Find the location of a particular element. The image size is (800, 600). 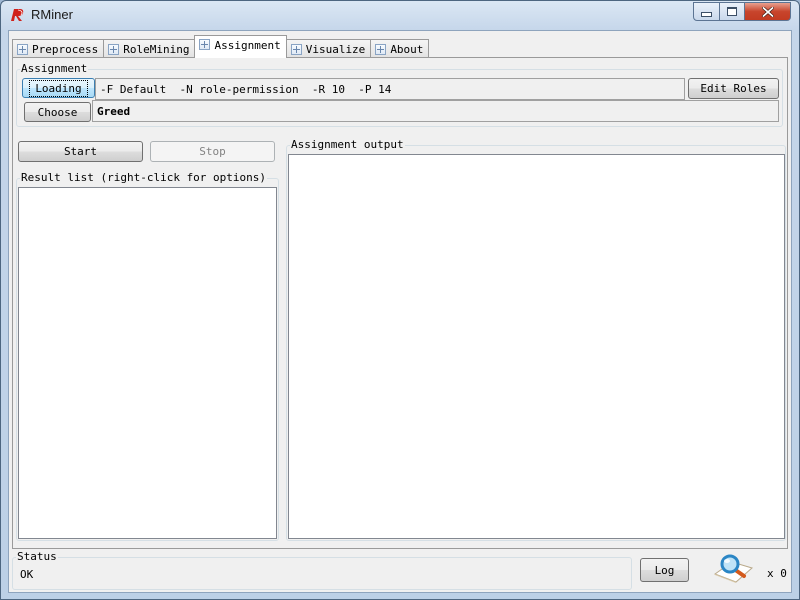

choose-button: Choose is located at coordinates (57, 112).